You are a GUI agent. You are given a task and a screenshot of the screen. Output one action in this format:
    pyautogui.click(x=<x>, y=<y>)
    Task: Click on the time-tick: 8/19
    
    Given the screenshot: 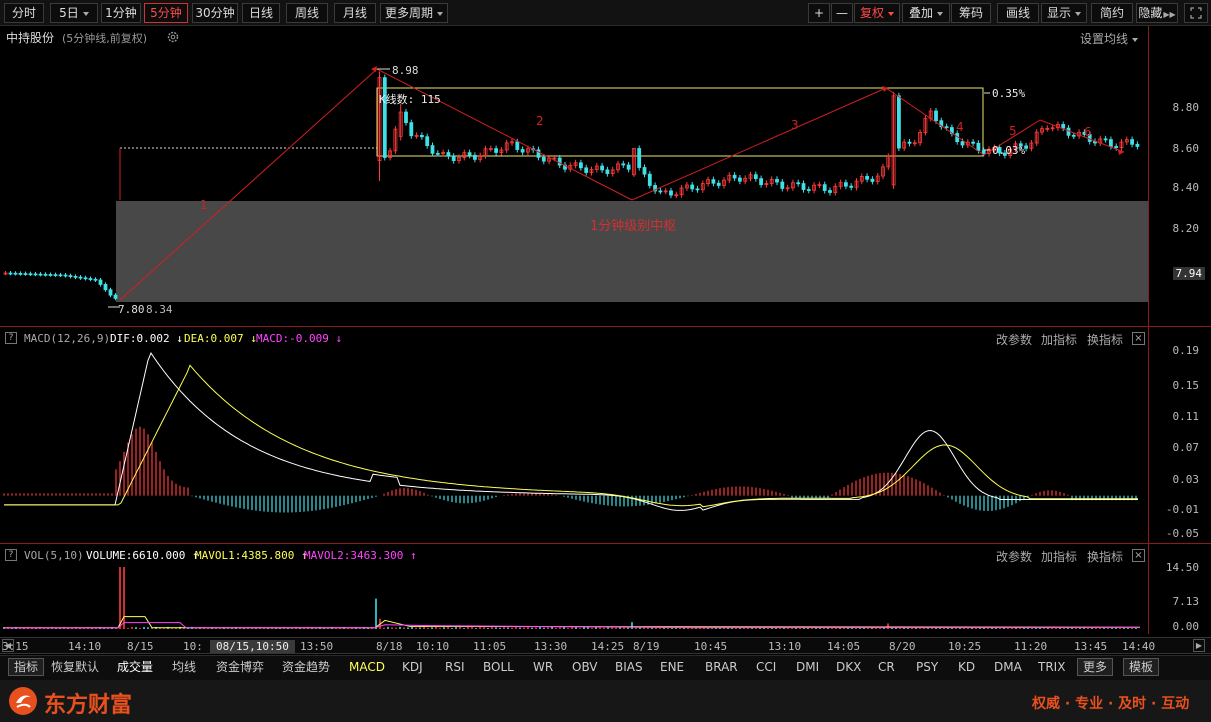 What is the action you would take?
    pyautogui.click(x=646, y=646)
    